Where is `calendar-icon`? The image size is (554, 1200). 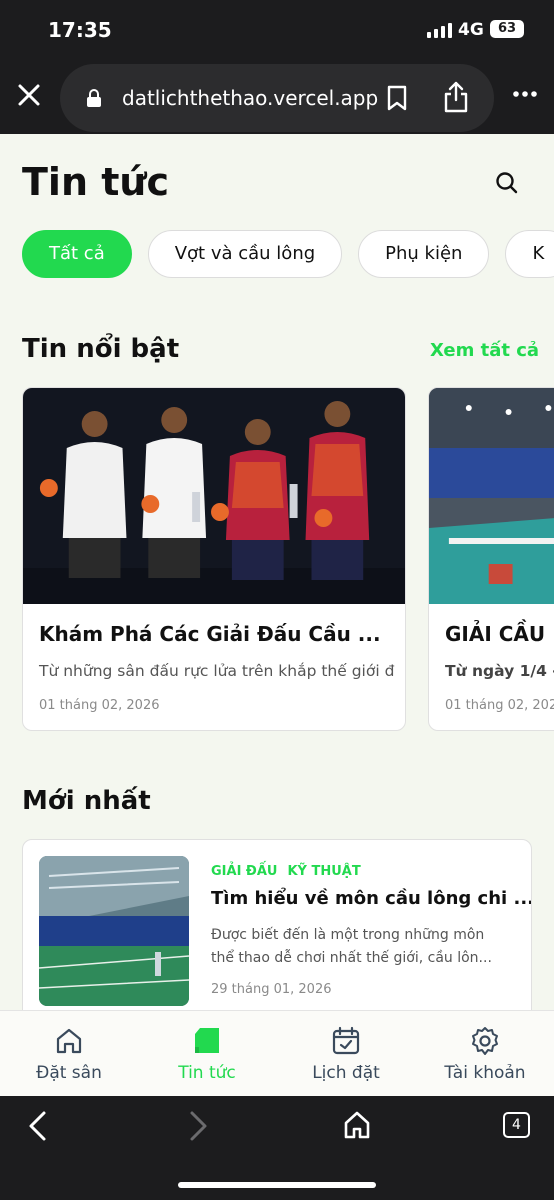
calendar-icon is located at coordinates (346, 1040).